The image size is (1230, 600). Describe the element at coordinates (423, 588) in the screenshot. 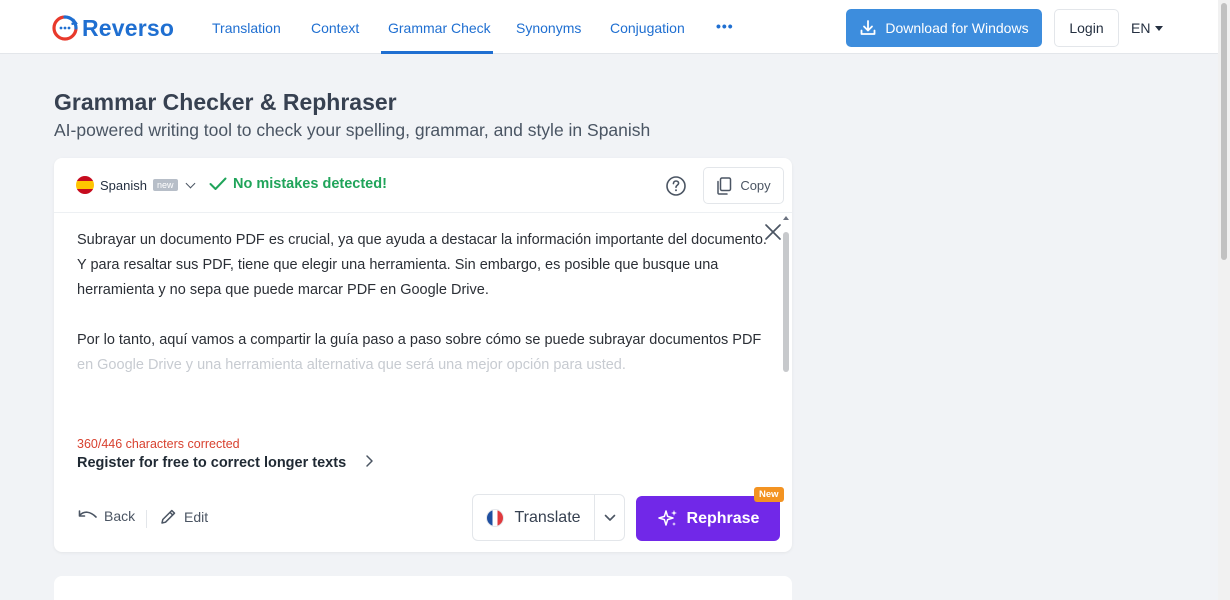

I see `secondary-card` at that location.